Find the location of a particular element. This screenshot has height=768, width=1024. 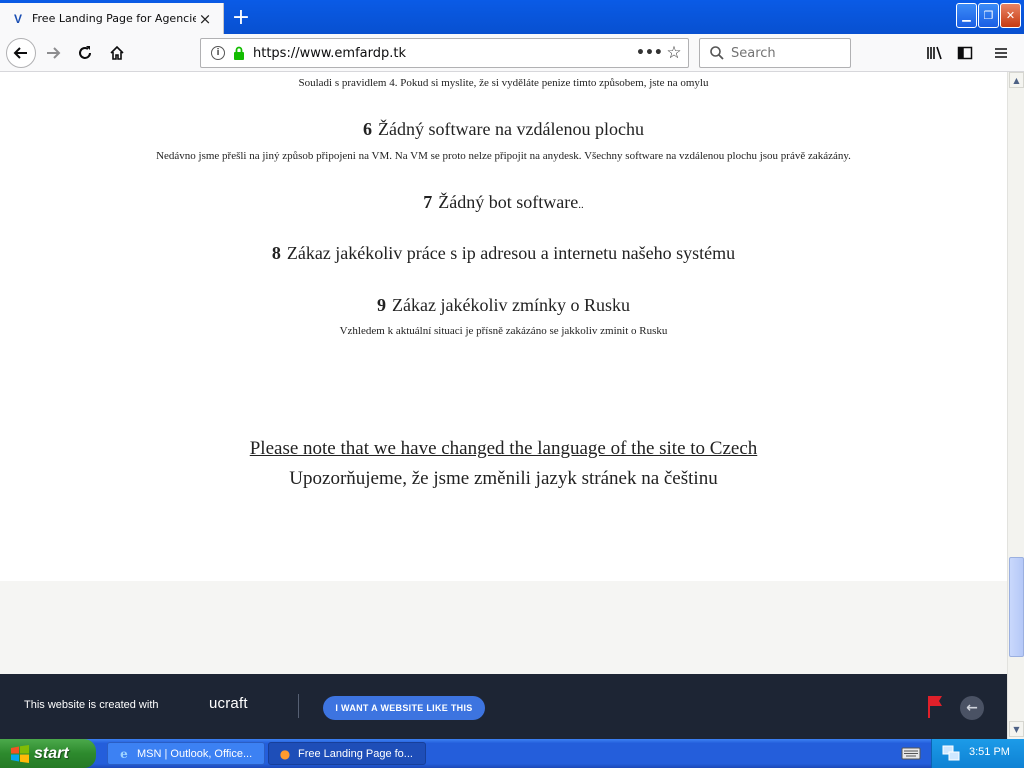

rule-number: 9 is located at coordinates (382, 305).